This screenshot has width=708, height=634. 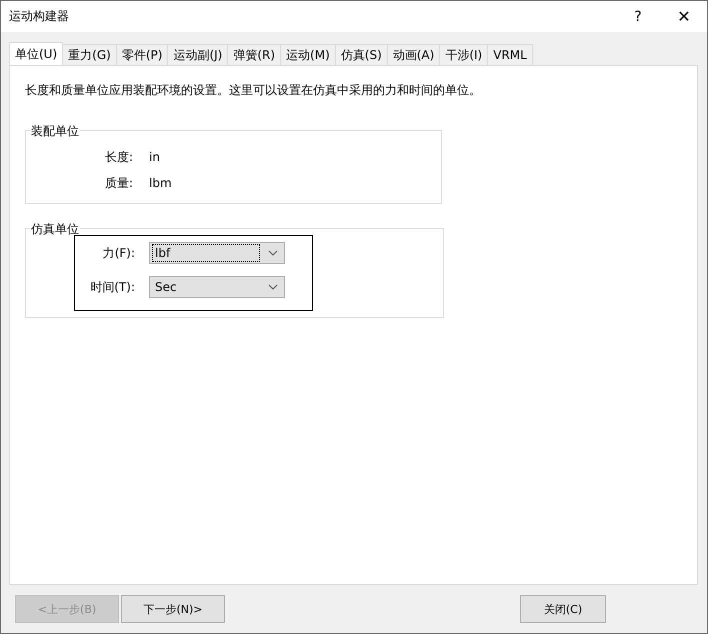 I want to click on field-label: 力(F):, so click(x=118, y=253).